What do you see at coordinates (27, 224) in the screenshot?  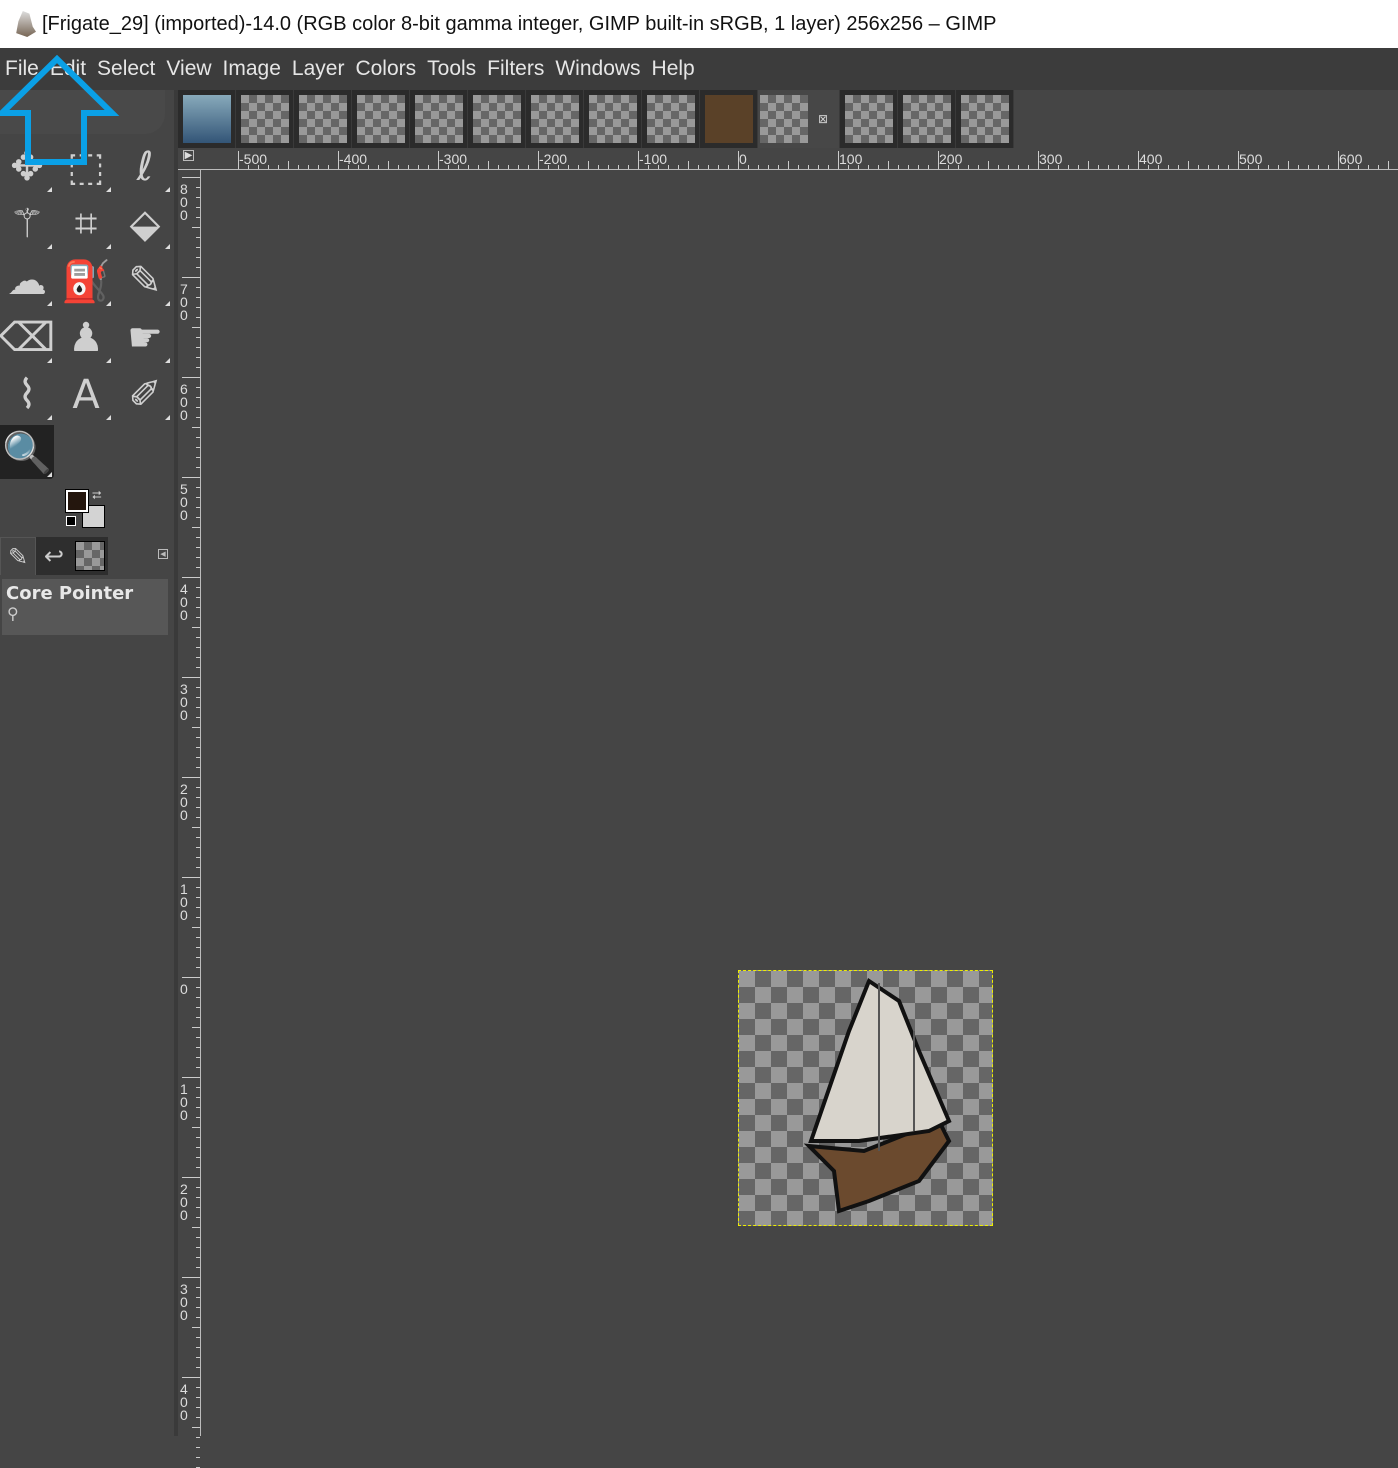 I see `fuzzy-select-tool-icon: ⚚` at bounding box center [27, 224].